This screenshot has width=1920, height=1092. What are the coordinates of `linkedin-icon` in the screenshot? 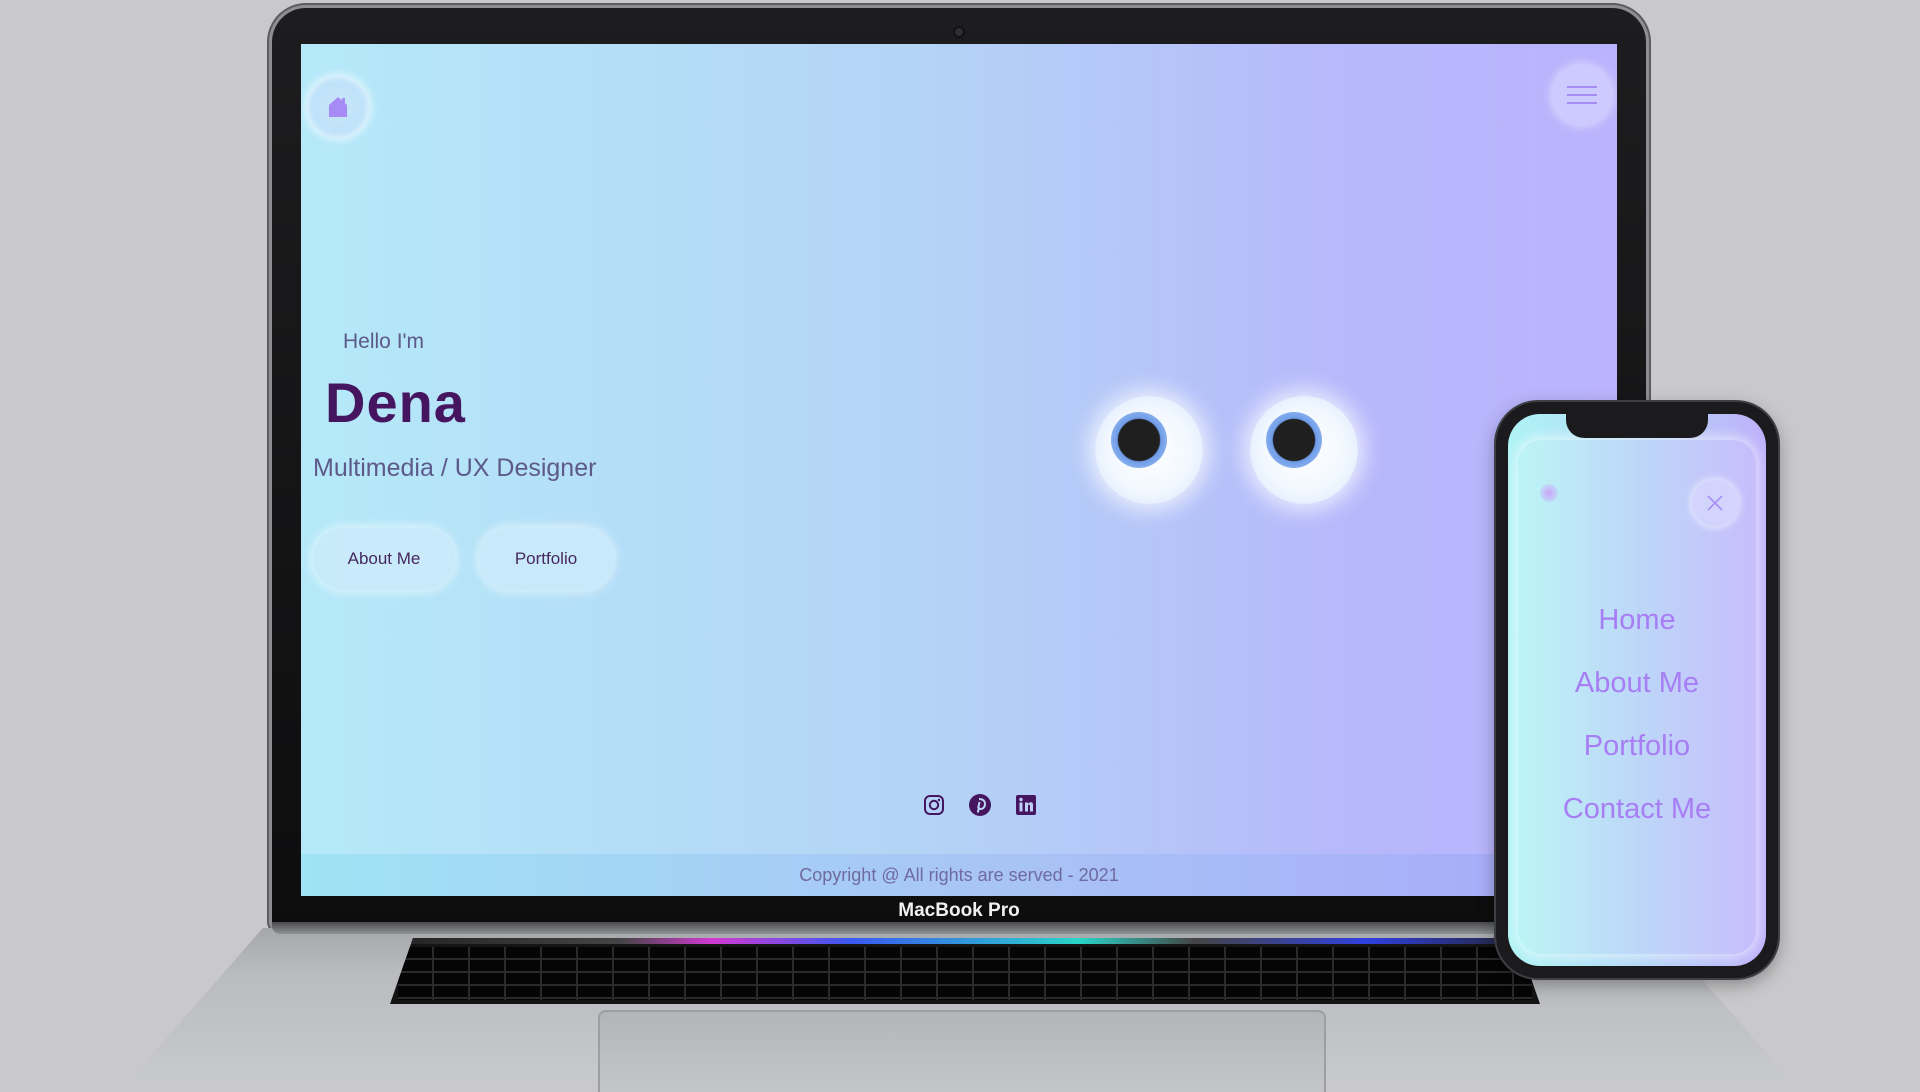 It's located at (1026, 805).